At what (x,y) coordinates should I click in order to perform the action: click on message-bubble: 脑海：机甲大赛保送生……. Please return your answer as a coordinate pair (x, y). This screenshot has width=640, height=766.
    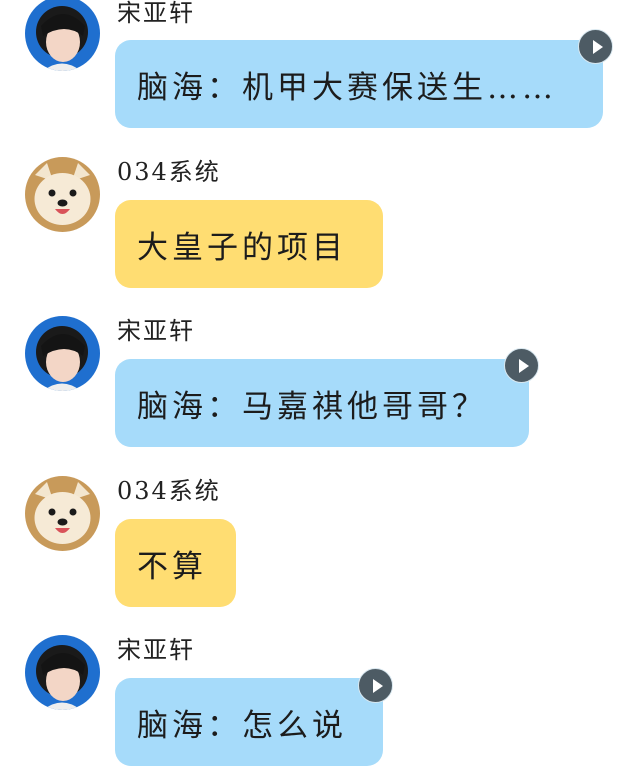
    Looking at the image, I should click on (359, 84).